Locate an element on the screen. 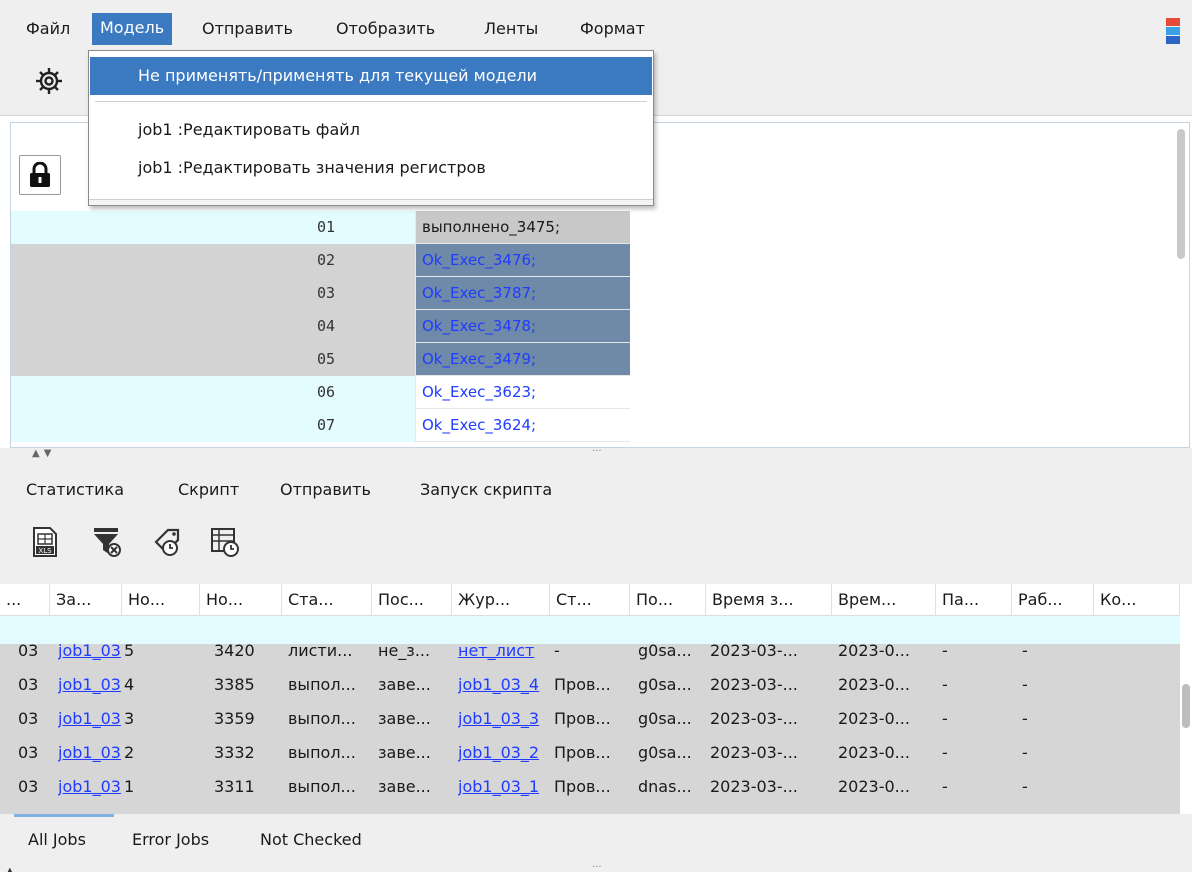  grid-row: 03 Ok_Exec_3787; is located at coordinates (321, 293).